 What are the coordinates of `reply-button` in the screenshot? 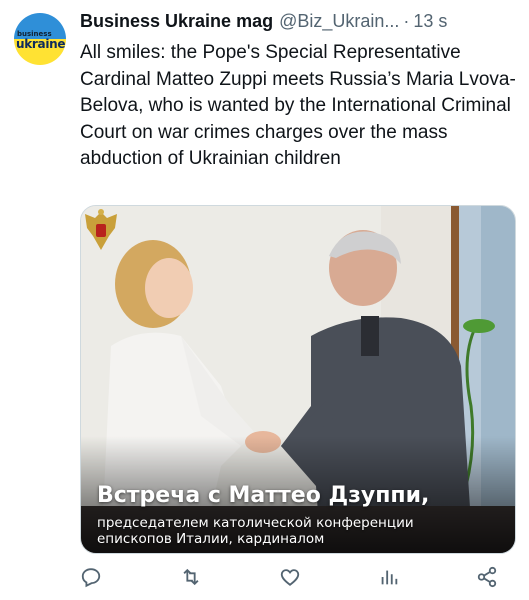 It's located at (92, 578).